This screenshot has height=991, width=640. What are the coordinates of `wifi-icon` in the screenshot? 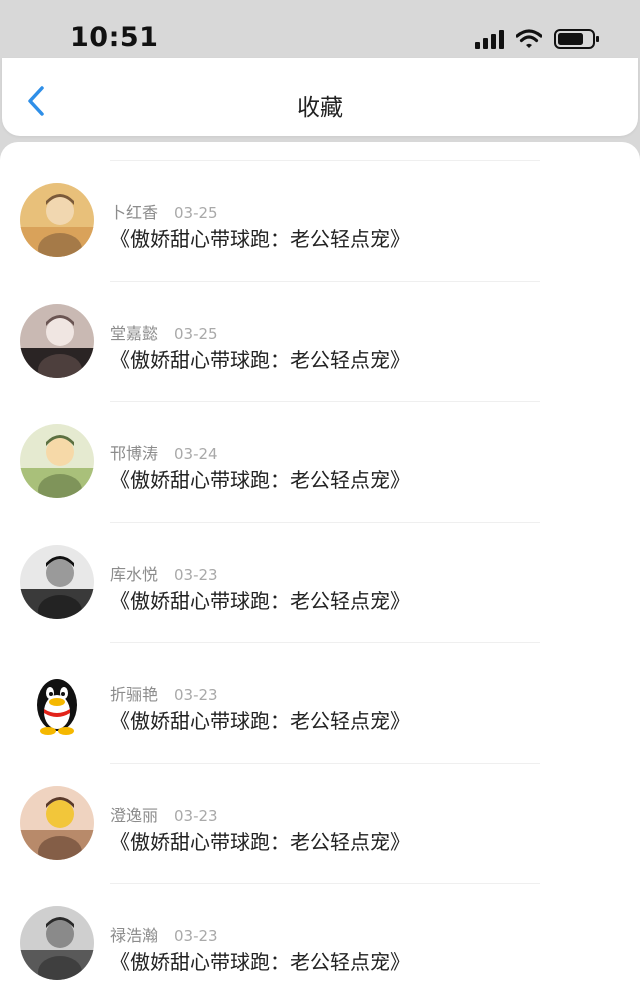 It's located at (529, 39).